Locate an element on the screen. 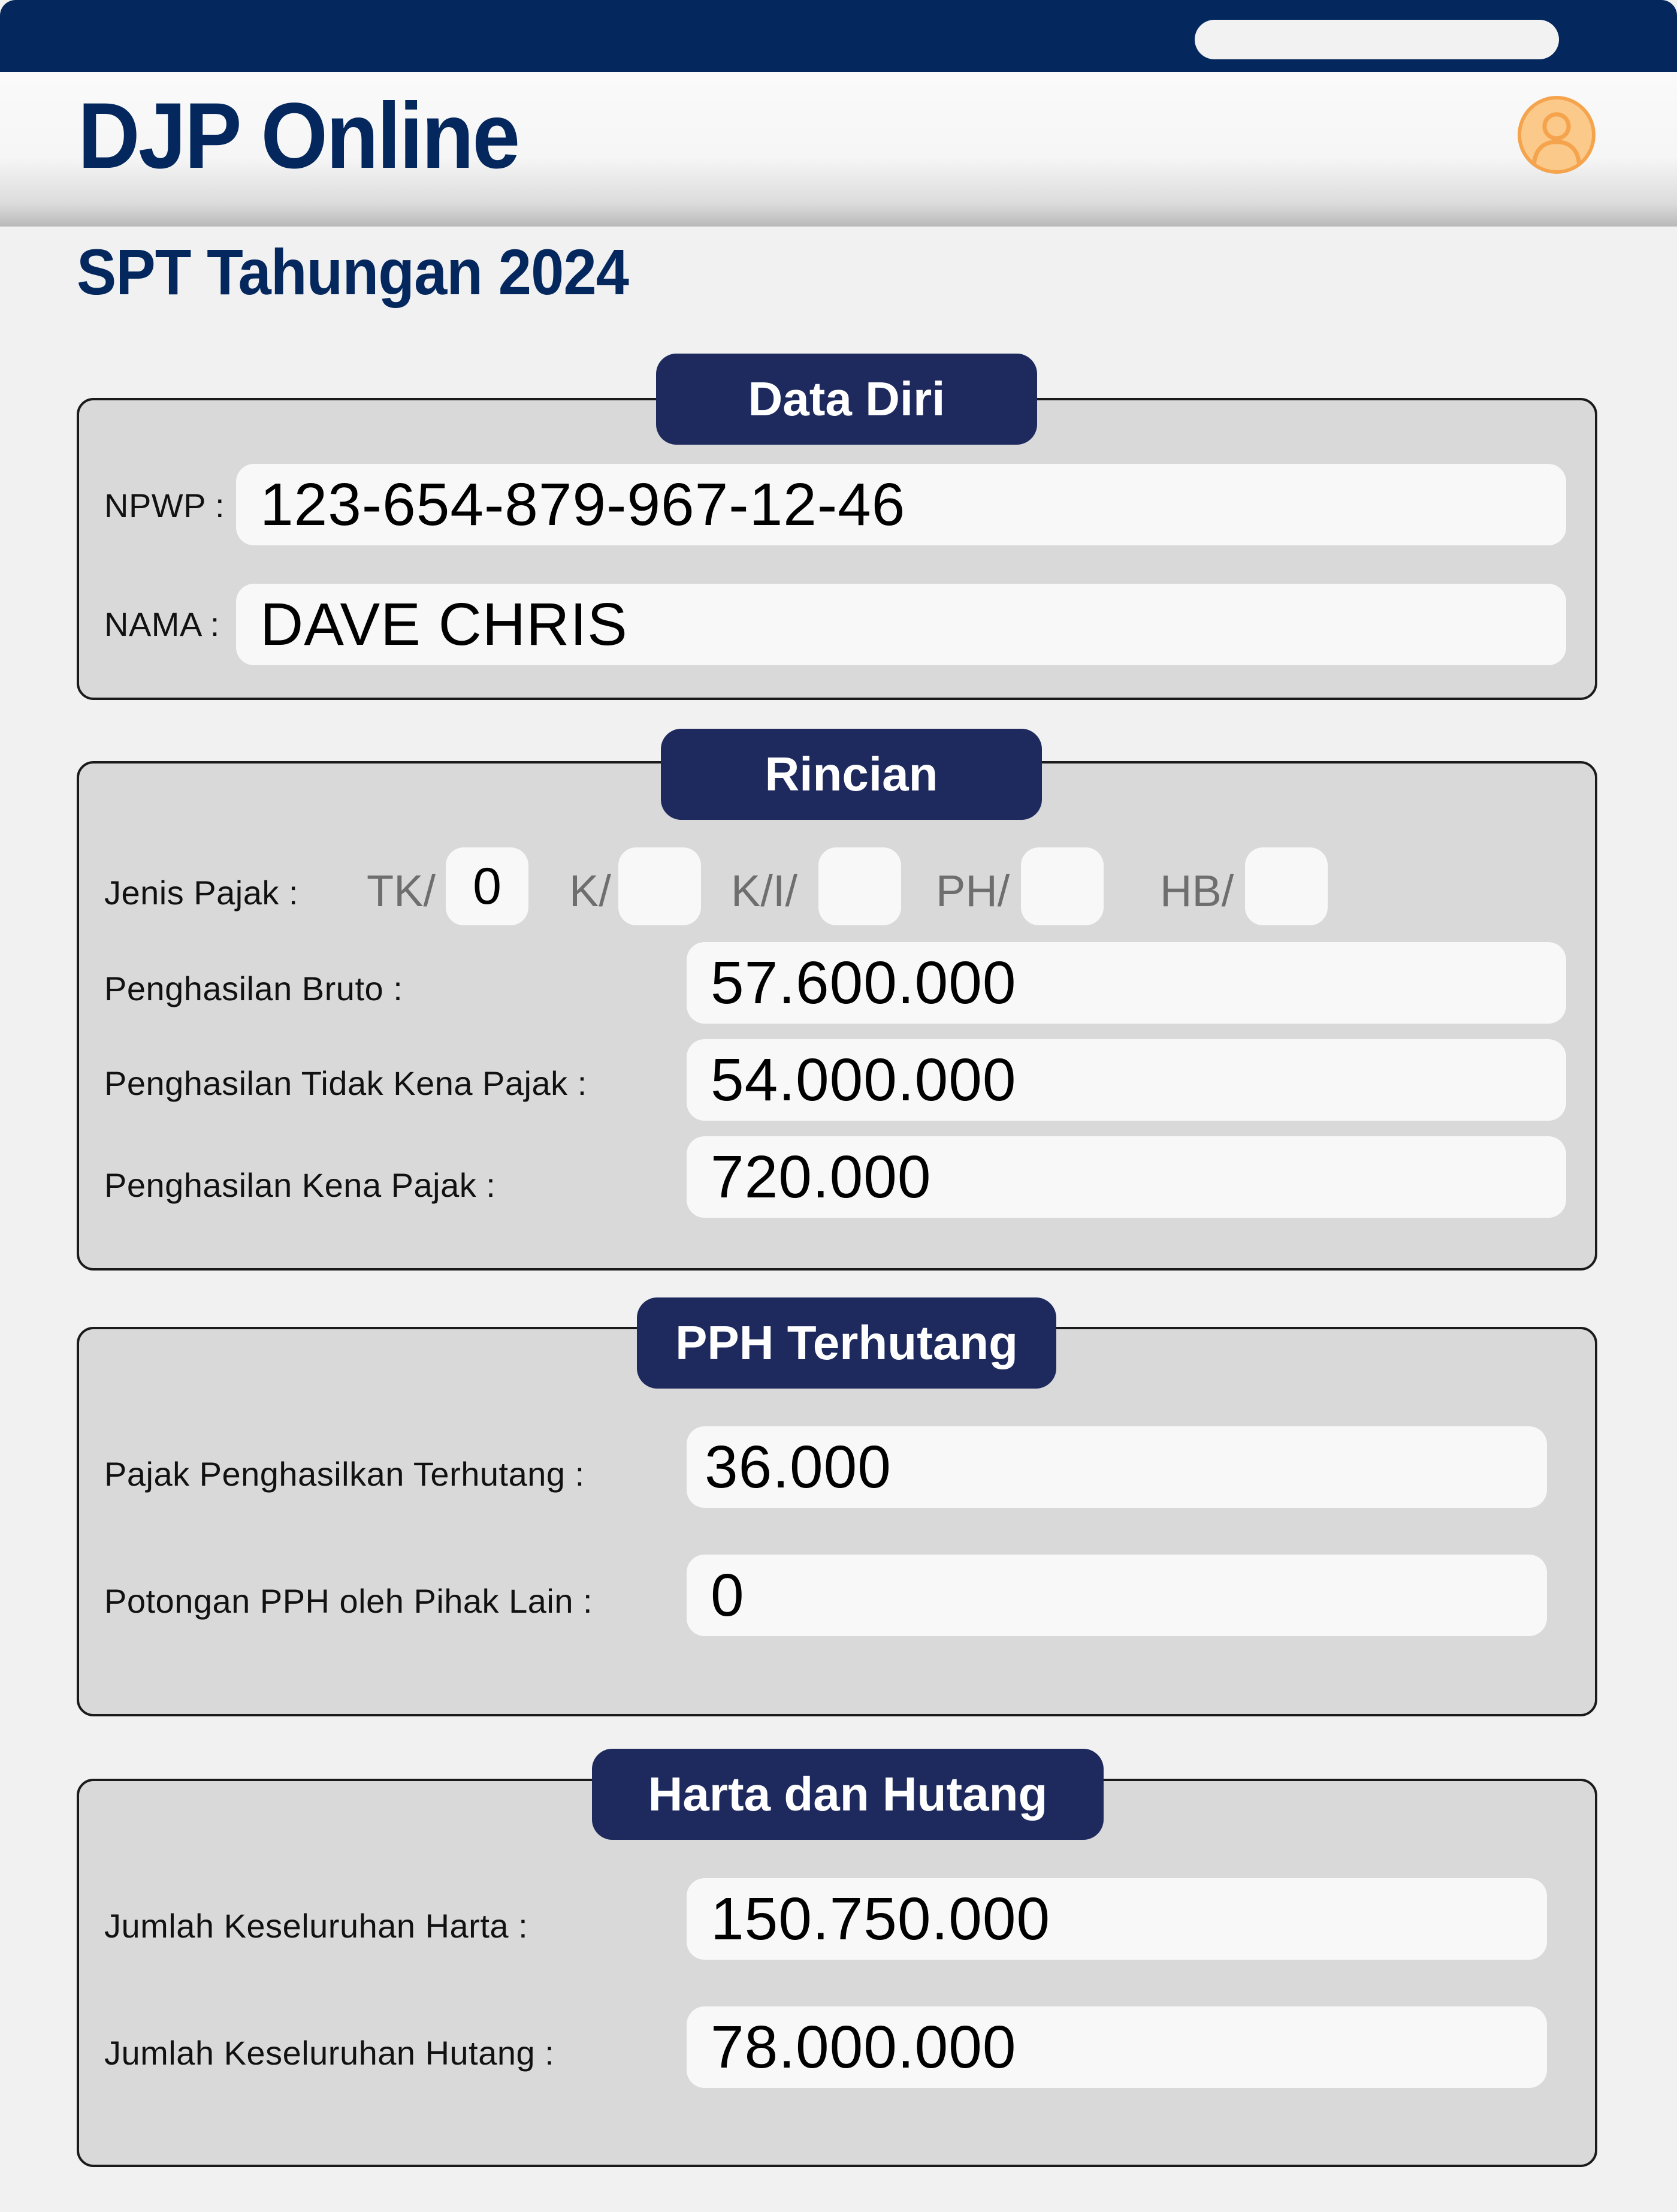  harta-hutang-tab: Harta dan Hutang is located at coordinates (848, 1795).